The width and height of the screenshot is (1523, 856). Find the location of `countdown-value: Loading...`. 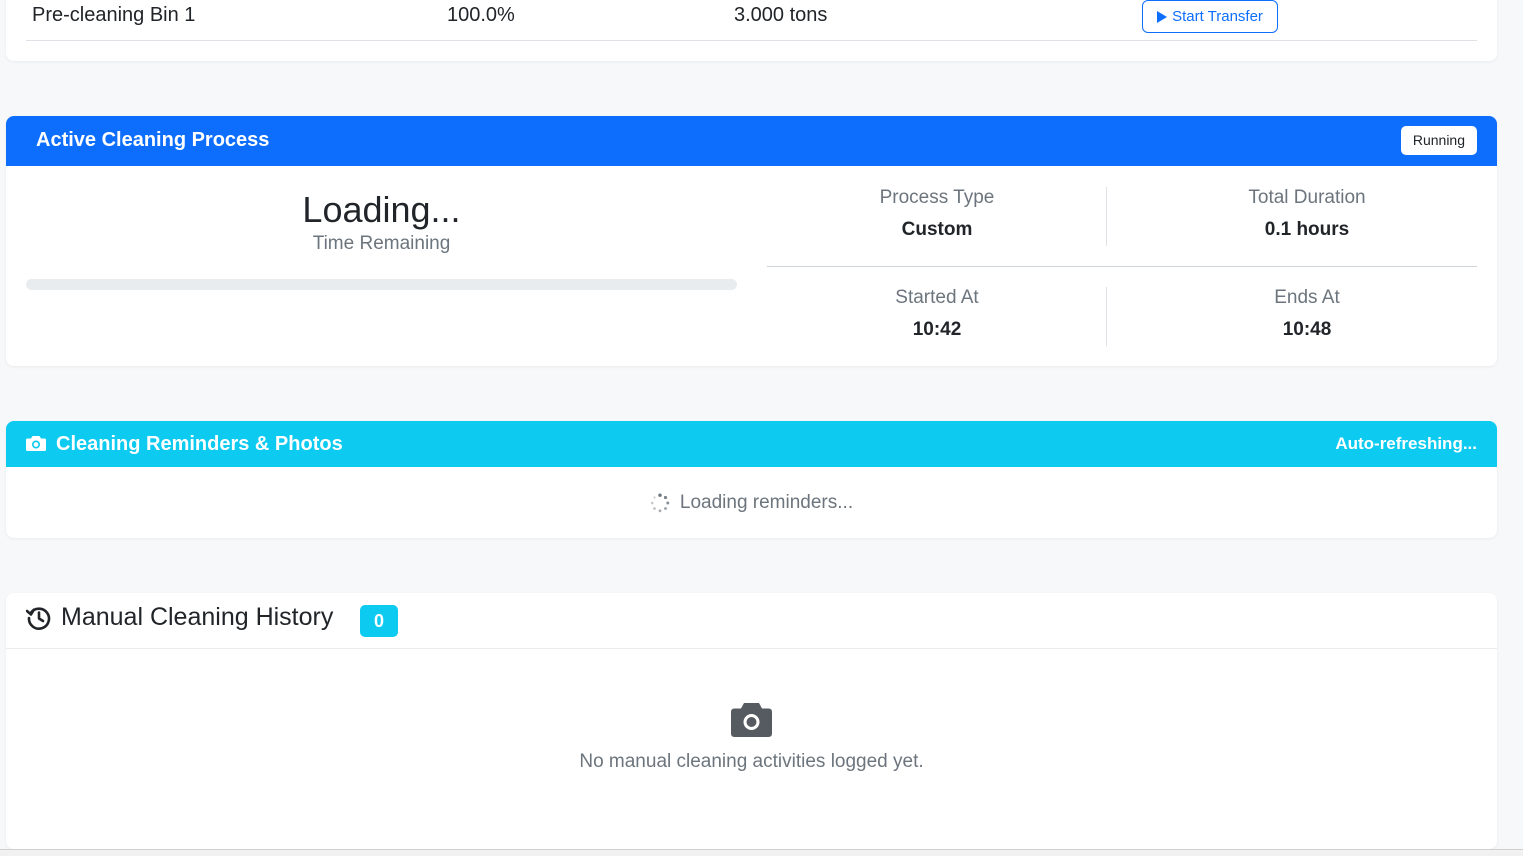

countdown-value: Loading... is located at coordinates (381, 209).